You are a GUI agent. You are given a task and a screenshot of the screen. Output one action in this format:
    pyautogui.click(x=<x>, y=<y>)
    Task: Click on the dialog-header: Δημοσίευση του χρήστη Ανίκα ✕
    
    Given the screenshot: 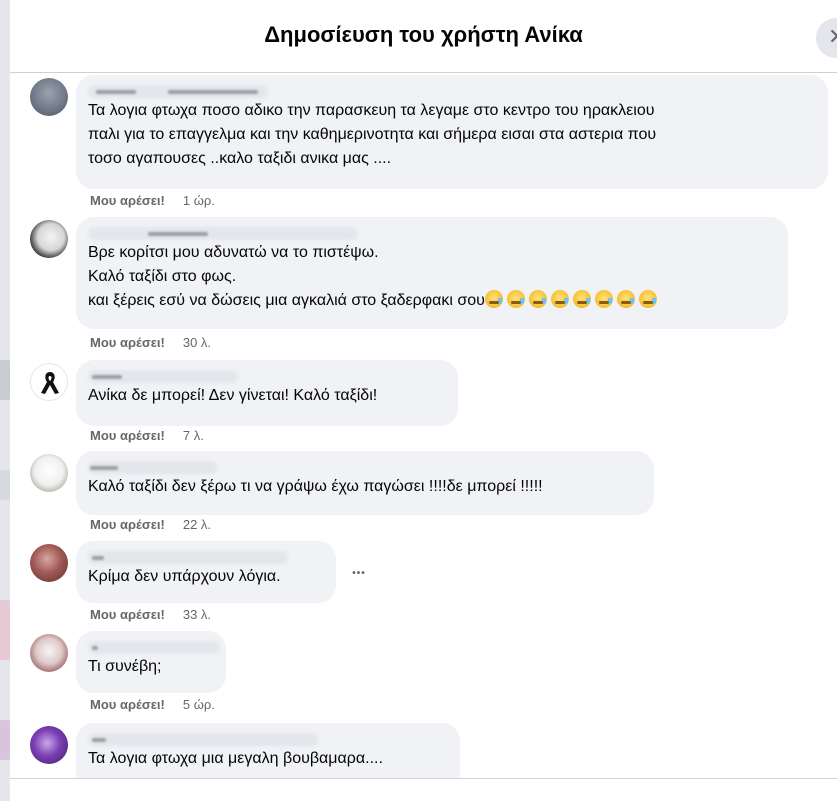 What is the action you would take?
    pyautogui.click(x=423, y=36)
    